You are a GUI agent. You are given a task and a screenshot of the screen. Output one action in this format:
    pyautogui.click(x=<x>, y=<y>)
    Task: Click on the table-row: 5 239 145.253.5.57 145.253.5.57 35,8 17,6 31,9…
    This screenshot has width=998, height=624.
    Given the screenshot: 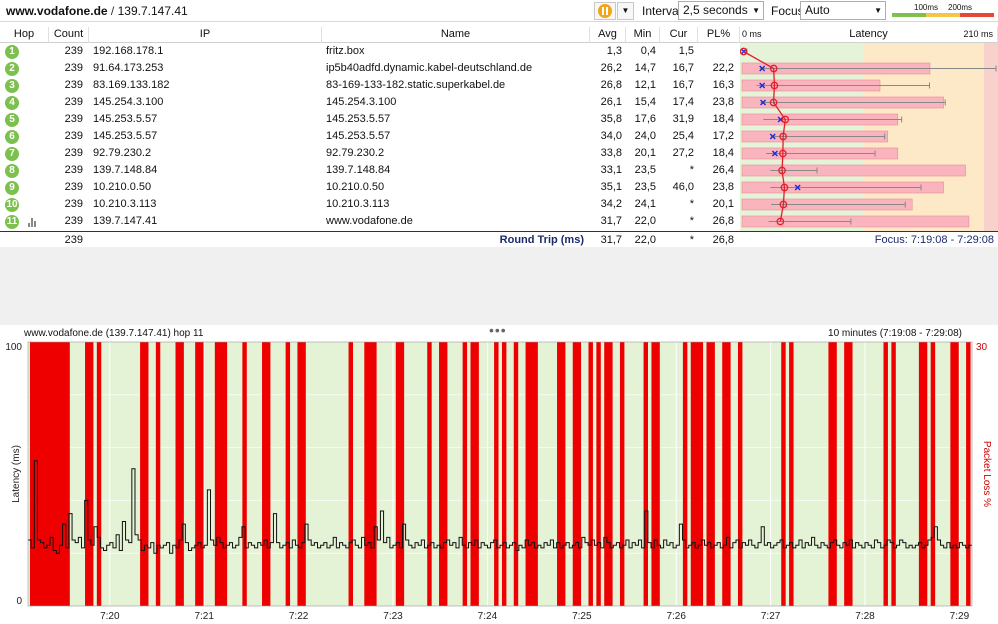 What is the action you would take?
    pyautogui.click(x=370, y=119)
    